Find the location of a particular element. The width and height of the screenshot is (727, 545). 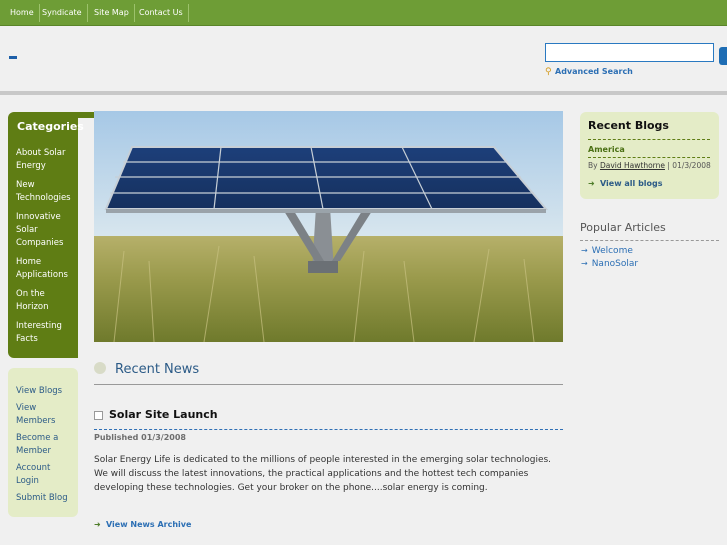

popular-article-nanosolar: → NanoSolar is located at coordinates (609, 264).